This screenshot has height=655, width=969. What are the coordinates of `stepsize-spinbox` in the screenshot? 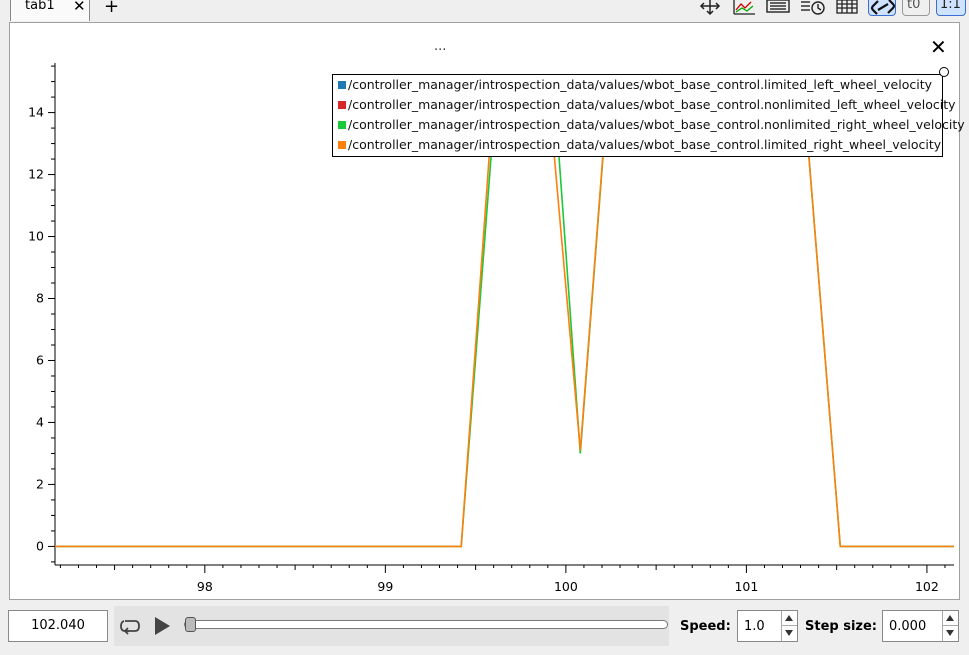 It's located at (920, 626).